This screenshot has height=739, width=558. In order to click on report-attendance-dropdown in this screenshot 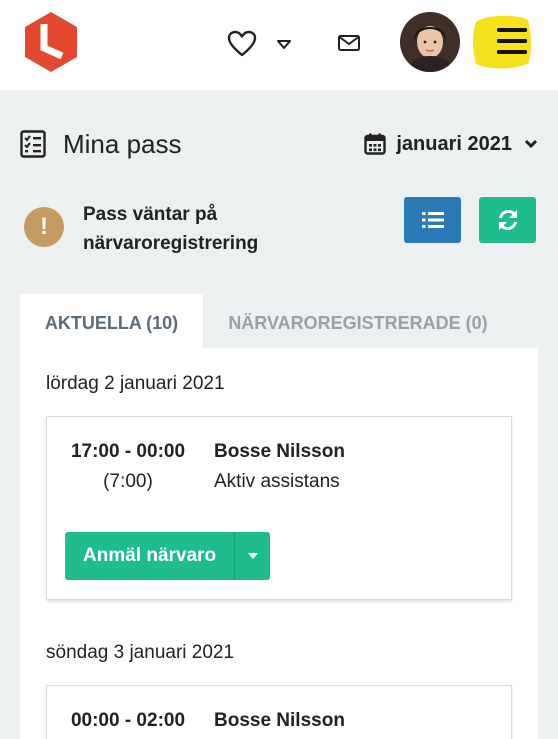, I will do `click(252, 556)`.